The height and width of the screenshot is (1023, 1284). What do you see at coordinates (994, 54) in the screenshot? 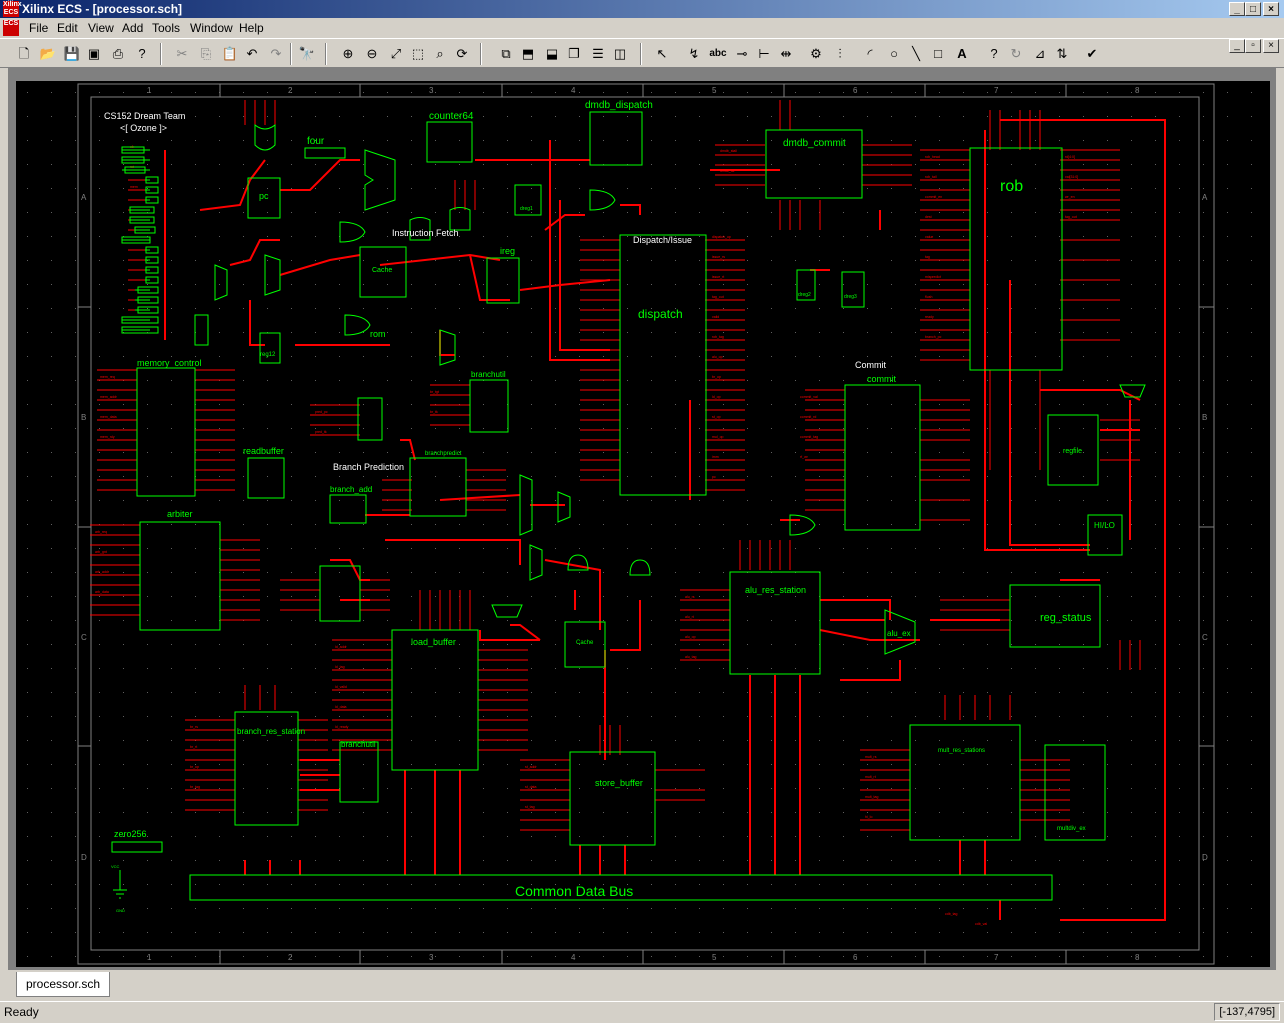
I see `help-icon: ?` at bounding box center [994, 54].